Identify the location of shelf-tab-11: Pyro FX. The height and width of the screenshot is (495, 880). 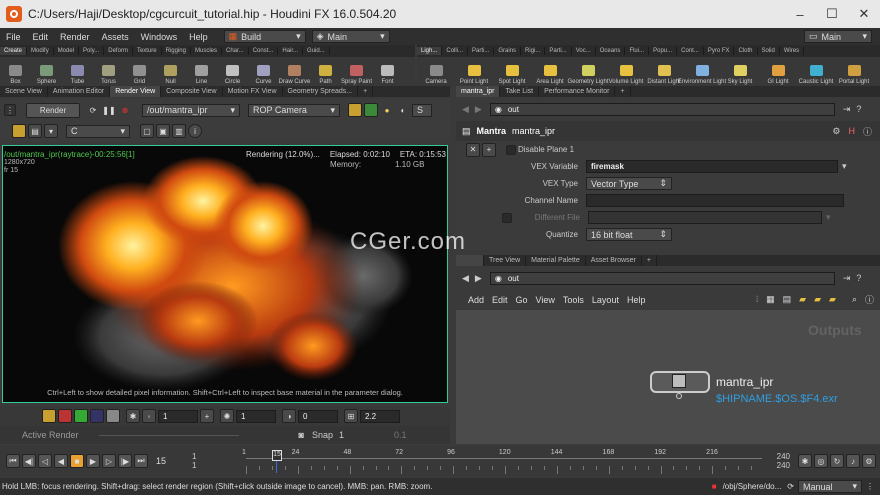
(719, 51).